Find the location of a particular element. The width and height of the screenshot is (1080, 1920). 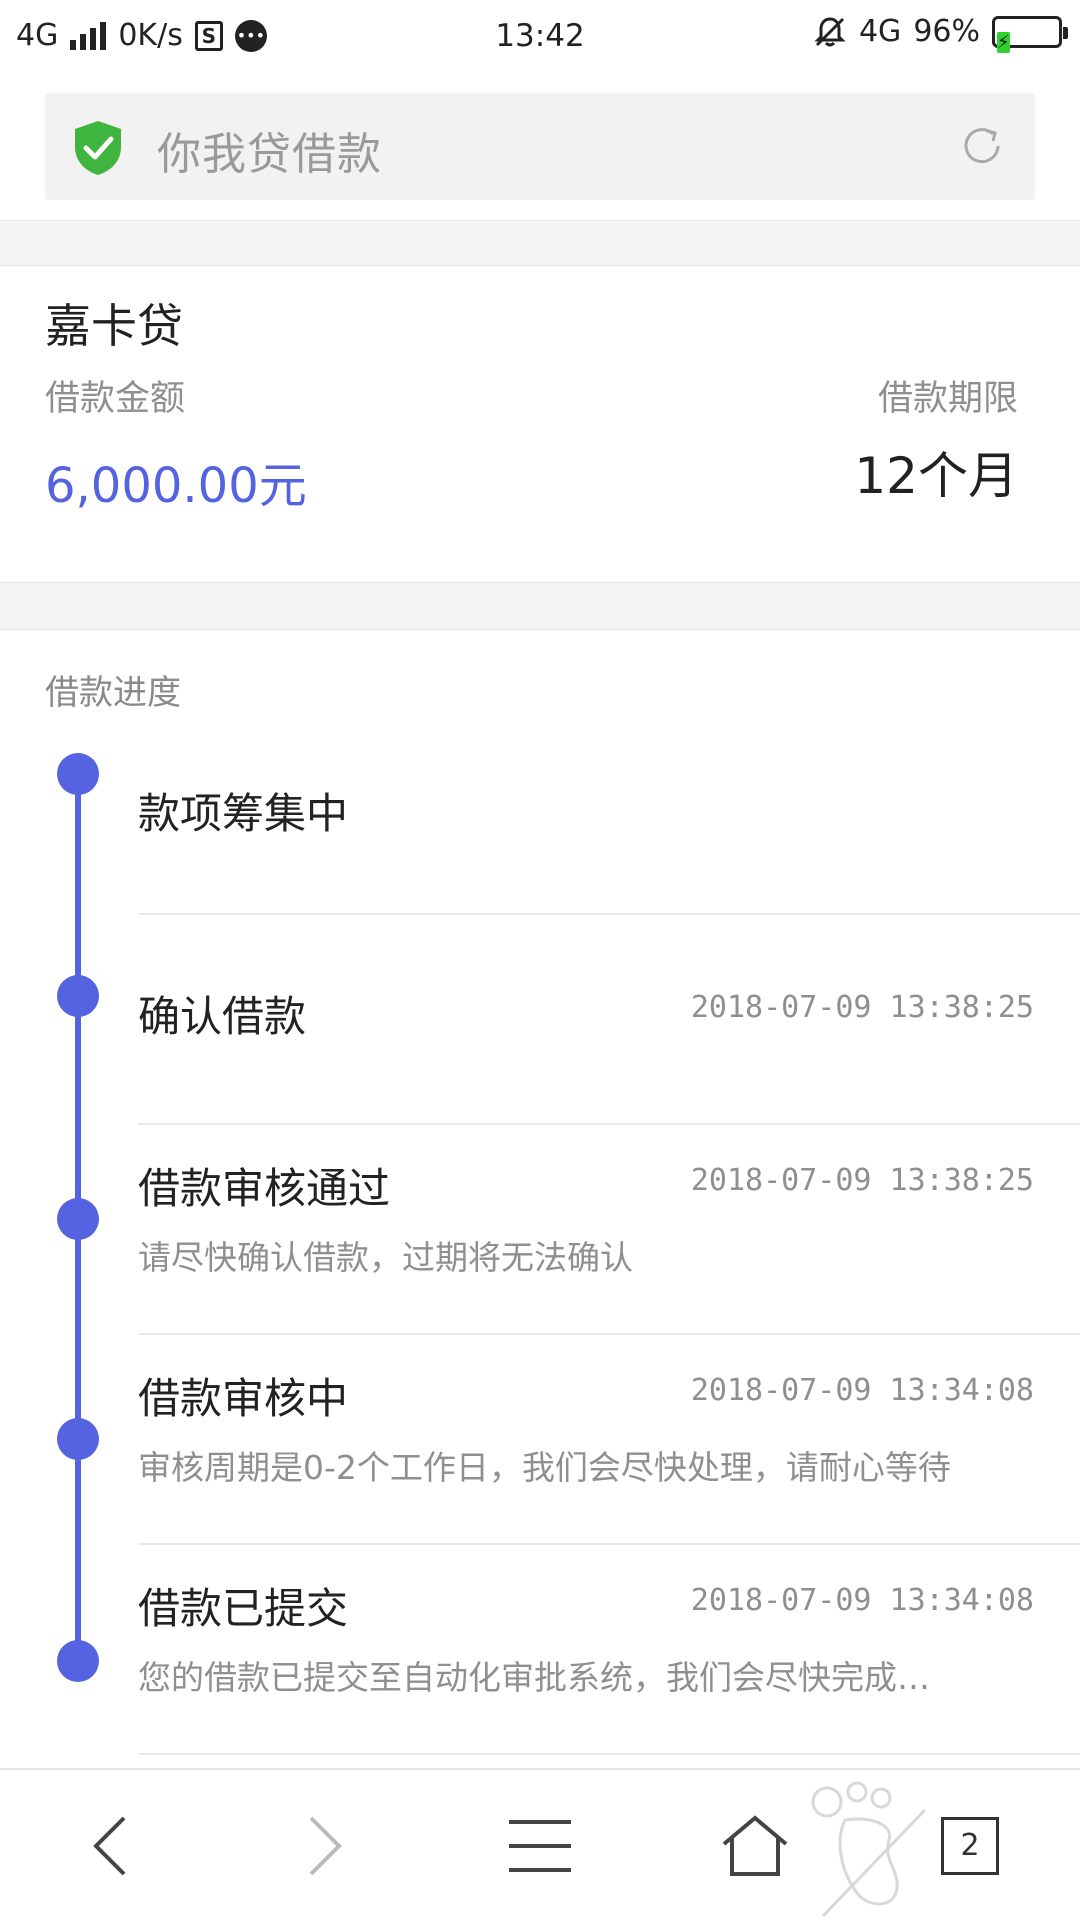

forward-button is located at coordinates (325, 1845).